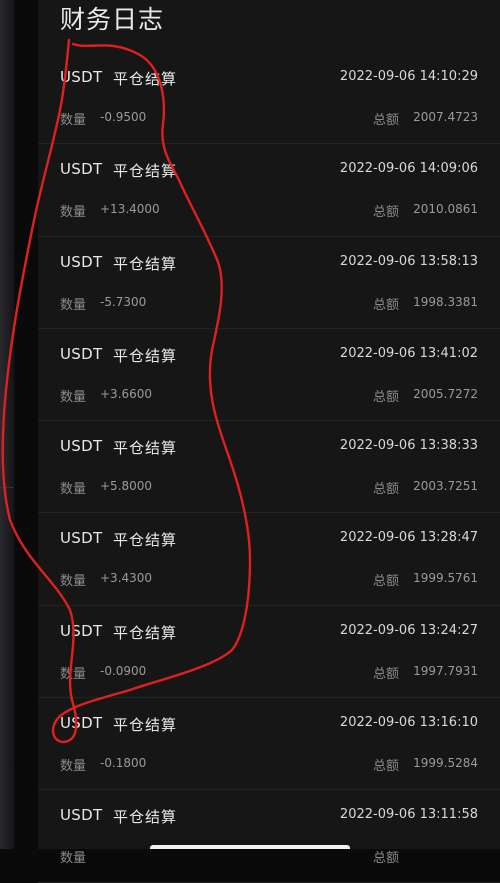 The image size is (500, 883). I want to click on quantity-value: -0.0900, so click(123, 670).